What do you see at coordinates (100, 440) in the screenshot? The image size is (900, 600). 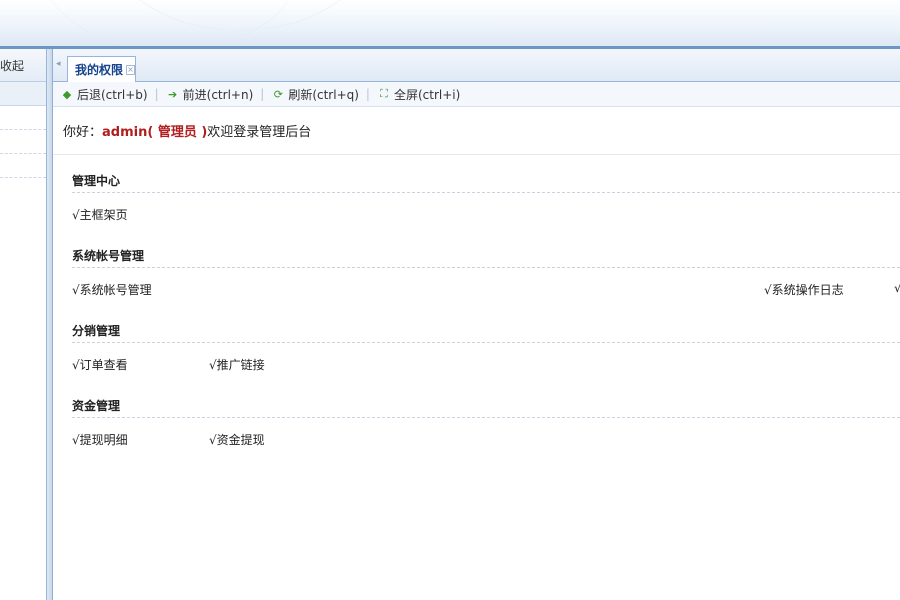 I see `permission-item: √提现明细` at bounding box center [100, 440].